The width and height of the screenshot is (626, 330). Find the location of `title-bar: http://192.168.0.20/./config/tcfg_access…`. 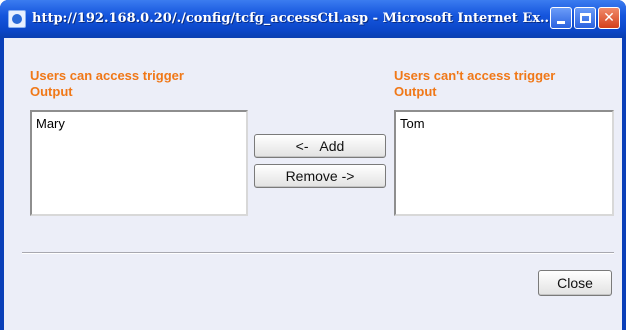

title-bar: http://192.168.0.20/./config/tcfg_access… is located at coordinates (313, 19).